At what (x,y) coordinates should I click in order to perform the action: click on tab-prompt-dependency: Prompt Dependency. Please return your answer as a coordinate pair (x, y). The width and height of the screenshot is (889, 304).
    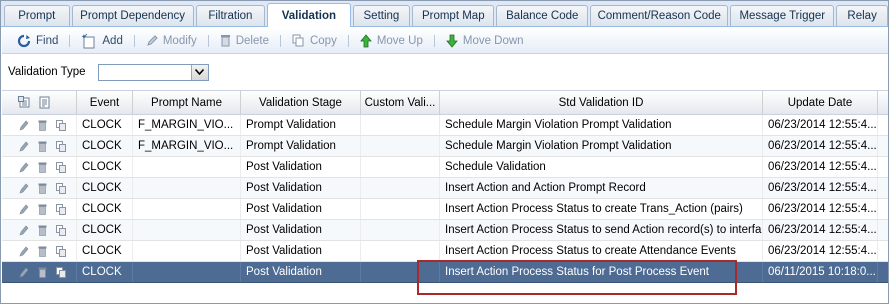
    Looking at the image, I should click on (132, 15).